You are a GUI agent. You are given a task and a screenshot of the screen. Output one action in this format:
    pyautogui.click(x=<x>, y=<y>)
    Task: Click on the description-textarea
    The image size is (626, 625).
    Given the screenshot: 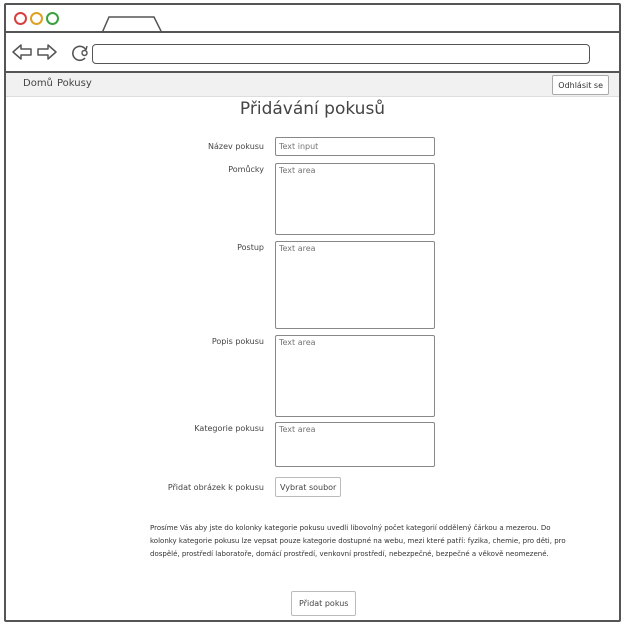 What is the action you would take?
    pyautogui.click(x=355, y=376)
    